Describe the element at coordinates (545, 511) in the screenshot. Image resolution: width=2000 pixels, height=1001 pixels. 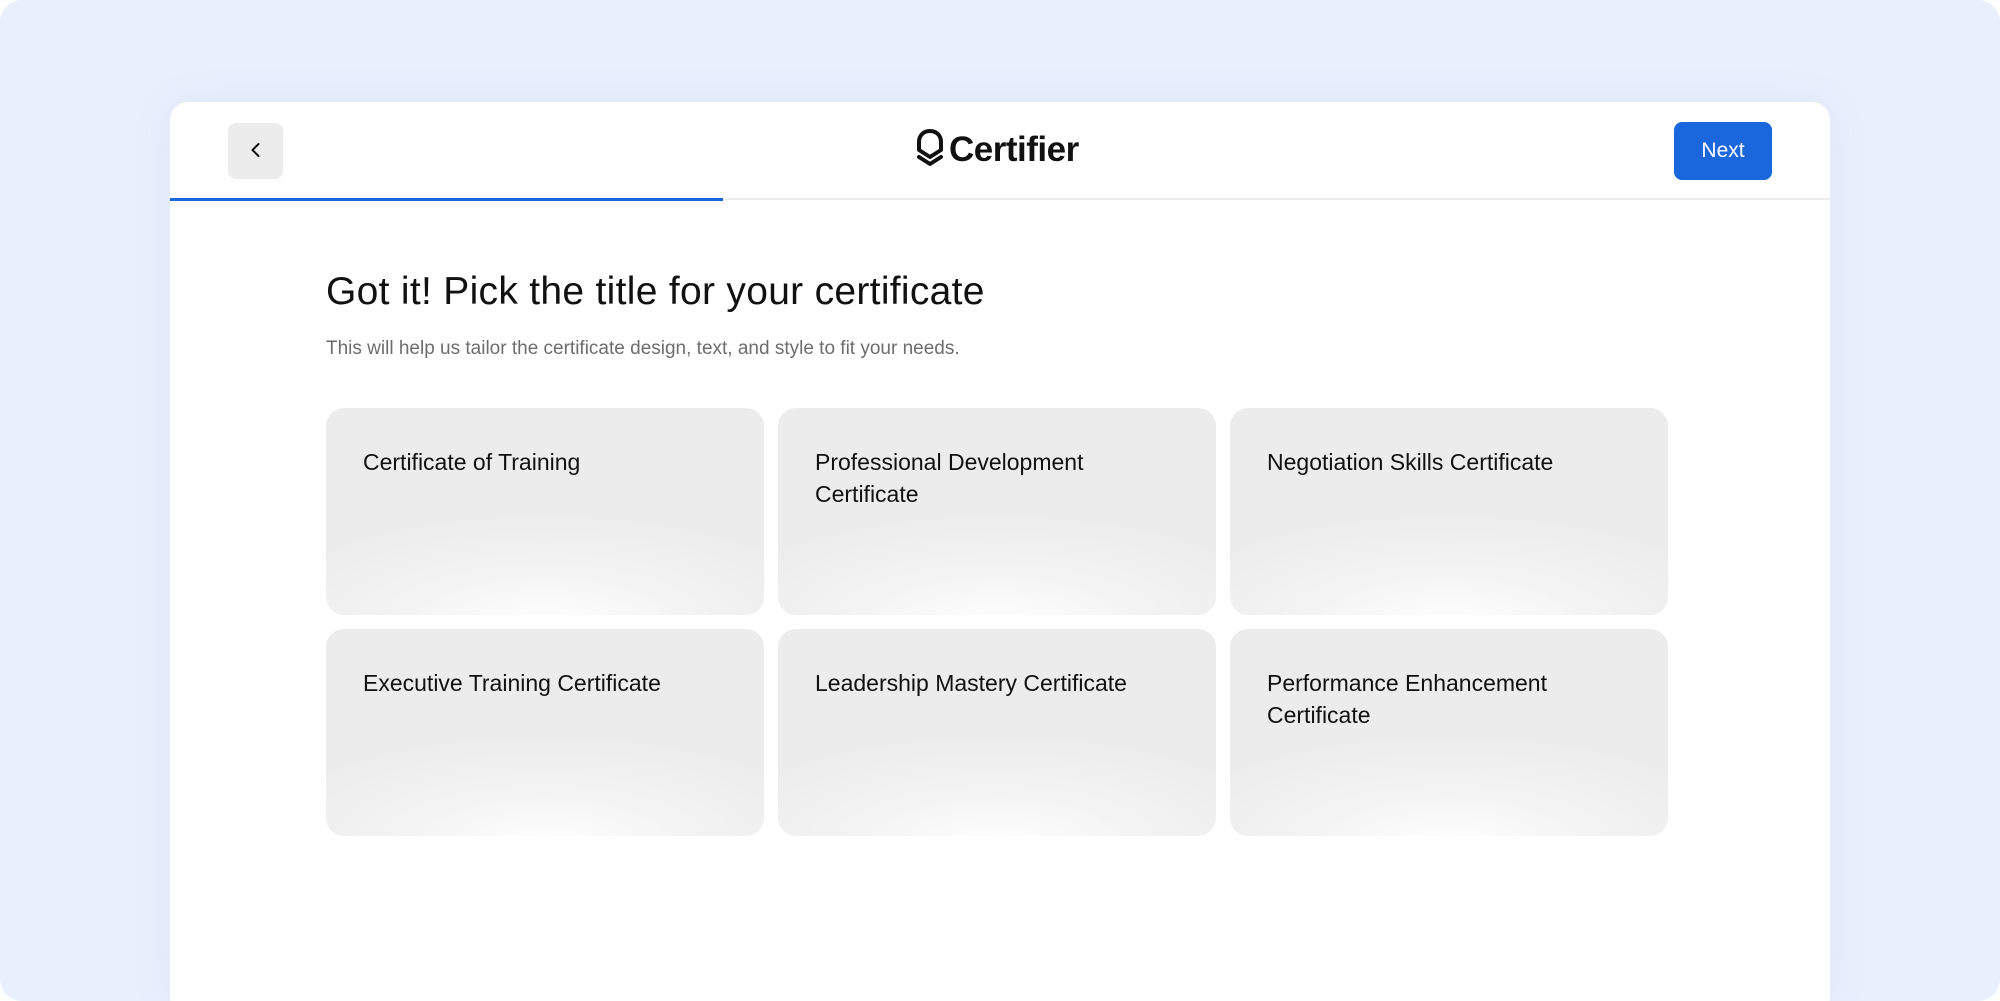
I see `option-card-certificate-of-training: Certificate of Training` at that location.